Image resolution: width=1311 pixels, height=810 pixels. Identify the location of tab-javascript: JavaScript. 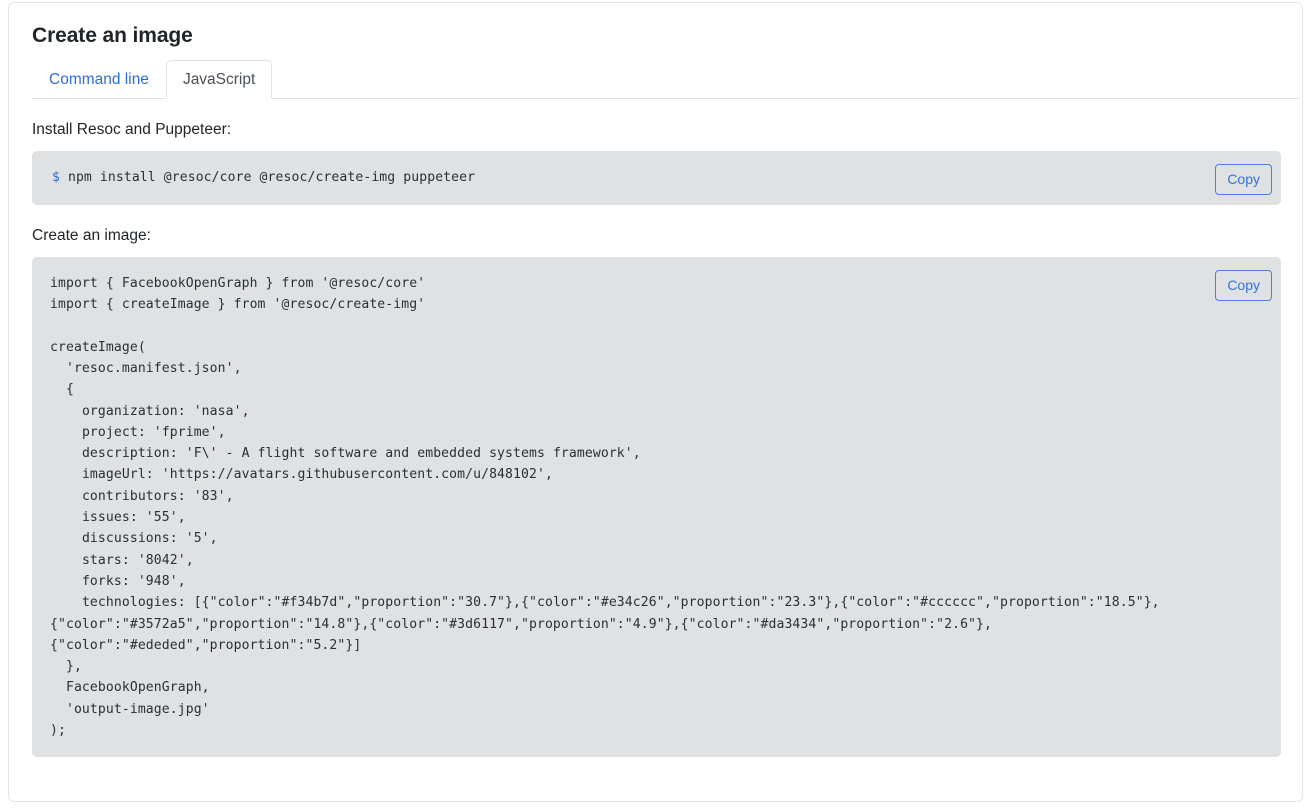
(219, 79).